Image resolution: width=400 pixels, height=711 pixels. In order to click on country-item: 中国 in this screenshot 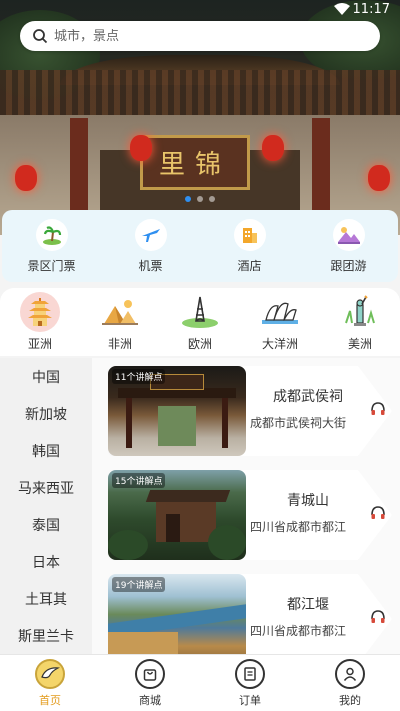, I will do `click(46, 376)`.